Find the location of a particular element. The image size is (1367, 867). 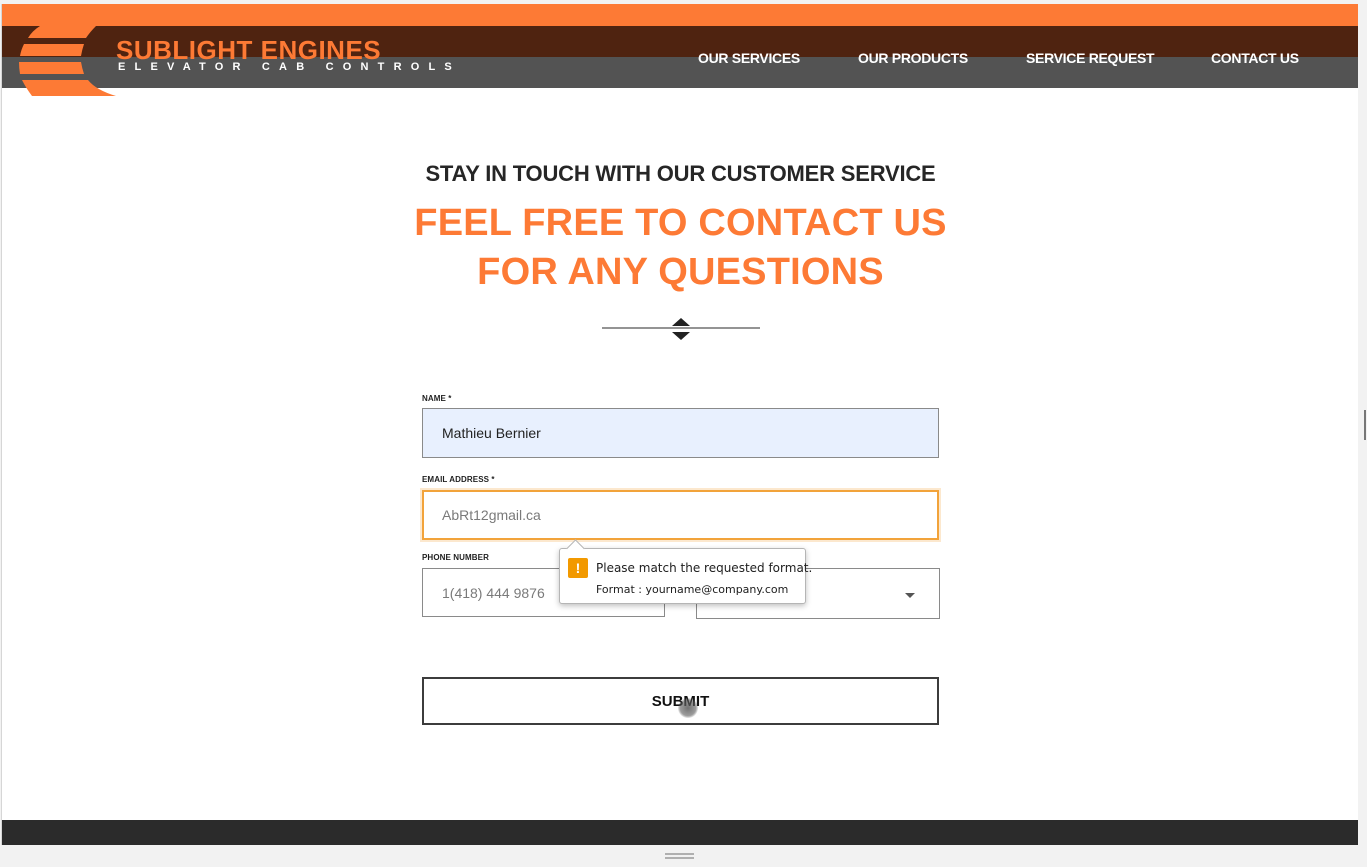

scrollbar-marker is located at coordinates (1365, 425).